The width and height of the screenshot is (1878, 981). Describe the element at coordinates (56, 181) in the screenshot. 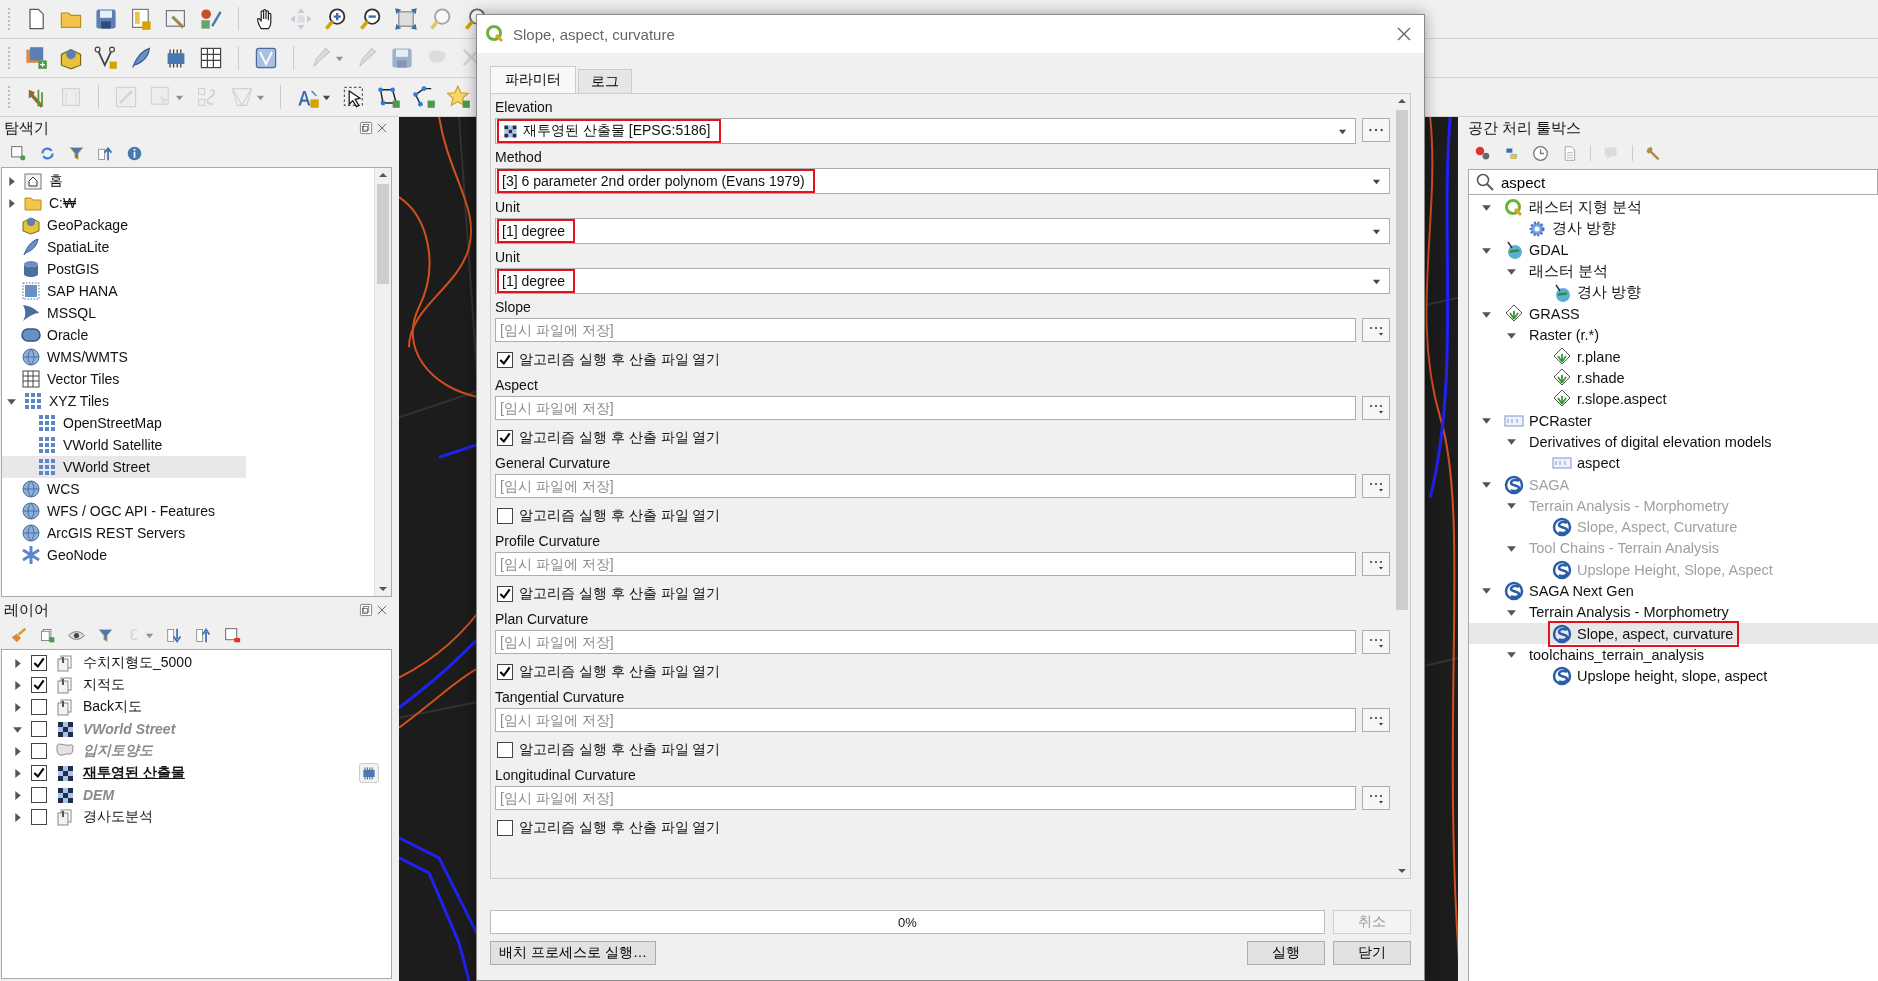

I see `item-label: 홈` at that location.